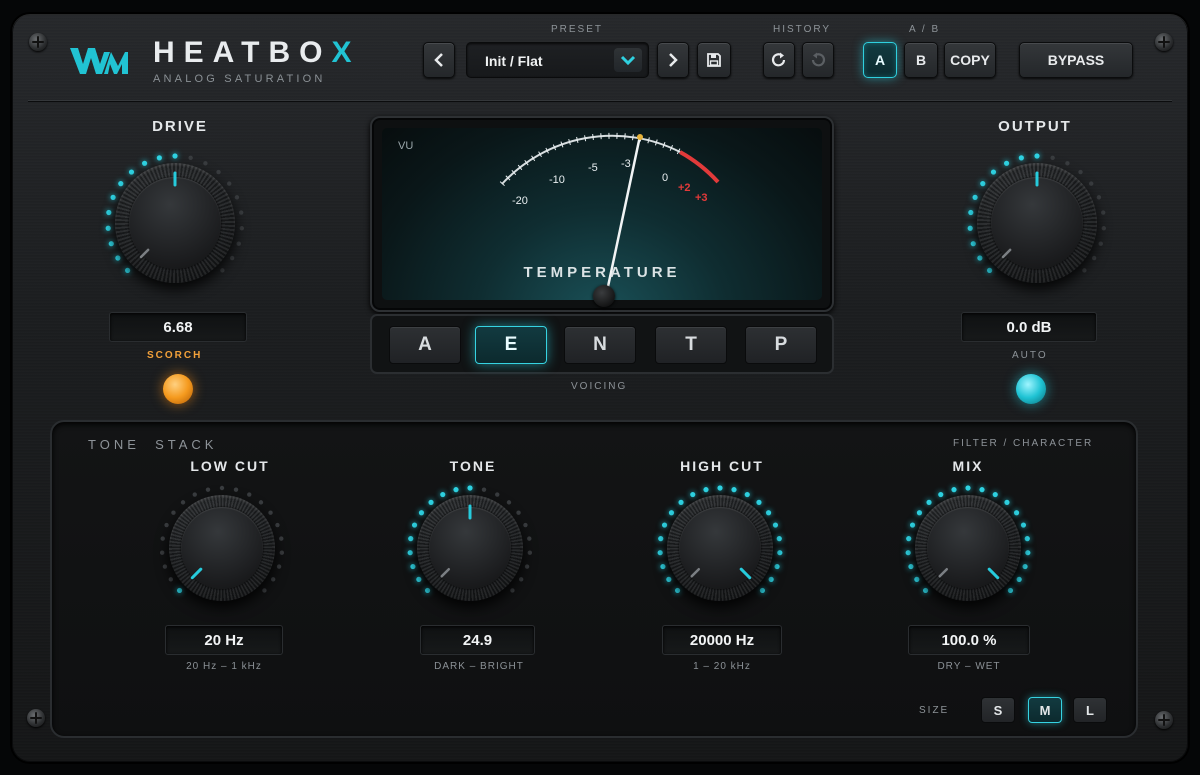 Image resolution: width=1200 pixels, height=775 pixels. Describe the element at coordinates (802, 29) in the screenshot. I see `history-label: HISTORY` at that location.